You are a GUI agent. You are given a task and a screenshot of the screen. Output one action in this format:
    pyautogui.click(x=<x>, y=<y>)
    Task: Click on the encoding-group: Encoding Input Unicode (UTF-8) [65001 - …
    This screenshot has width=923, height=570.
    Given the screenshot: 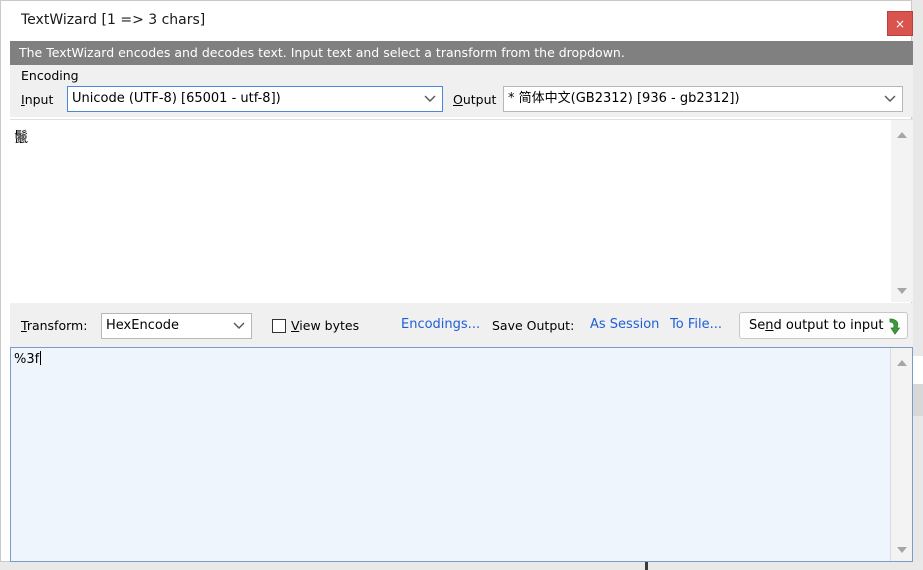 What is the action you would take?
    pyautogui.click(x=461, y=91)
    